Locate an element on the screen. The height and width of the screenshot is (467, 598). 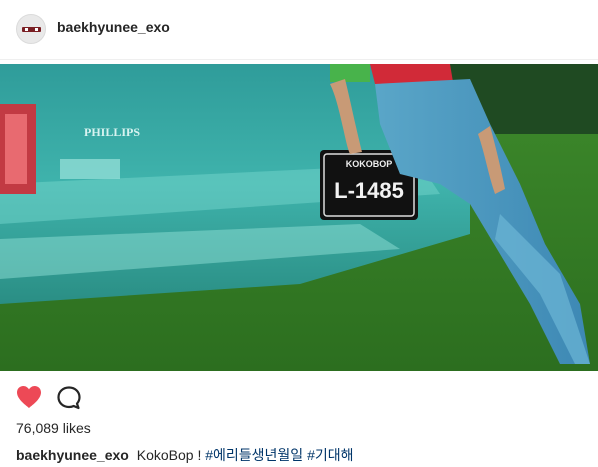
avatar is located at coordinates (31, 29).